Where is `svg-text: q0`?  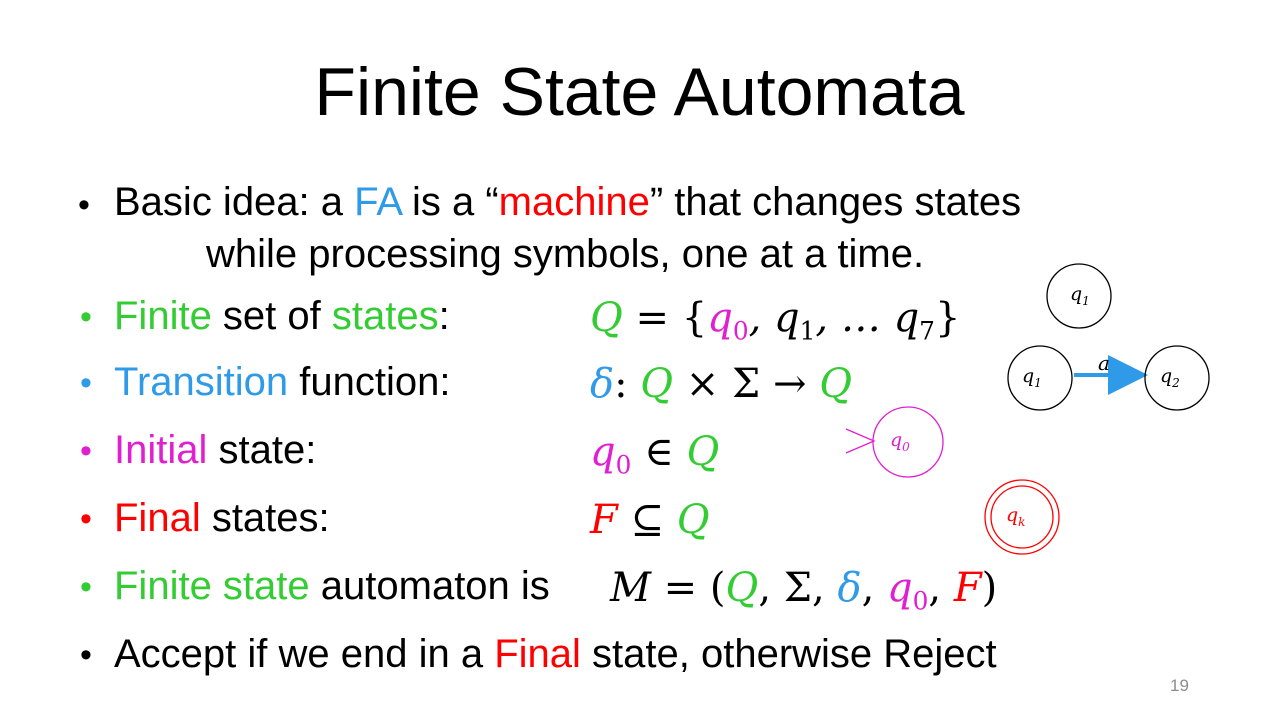 svg-text: q0 is located at coordinates (900, 441).